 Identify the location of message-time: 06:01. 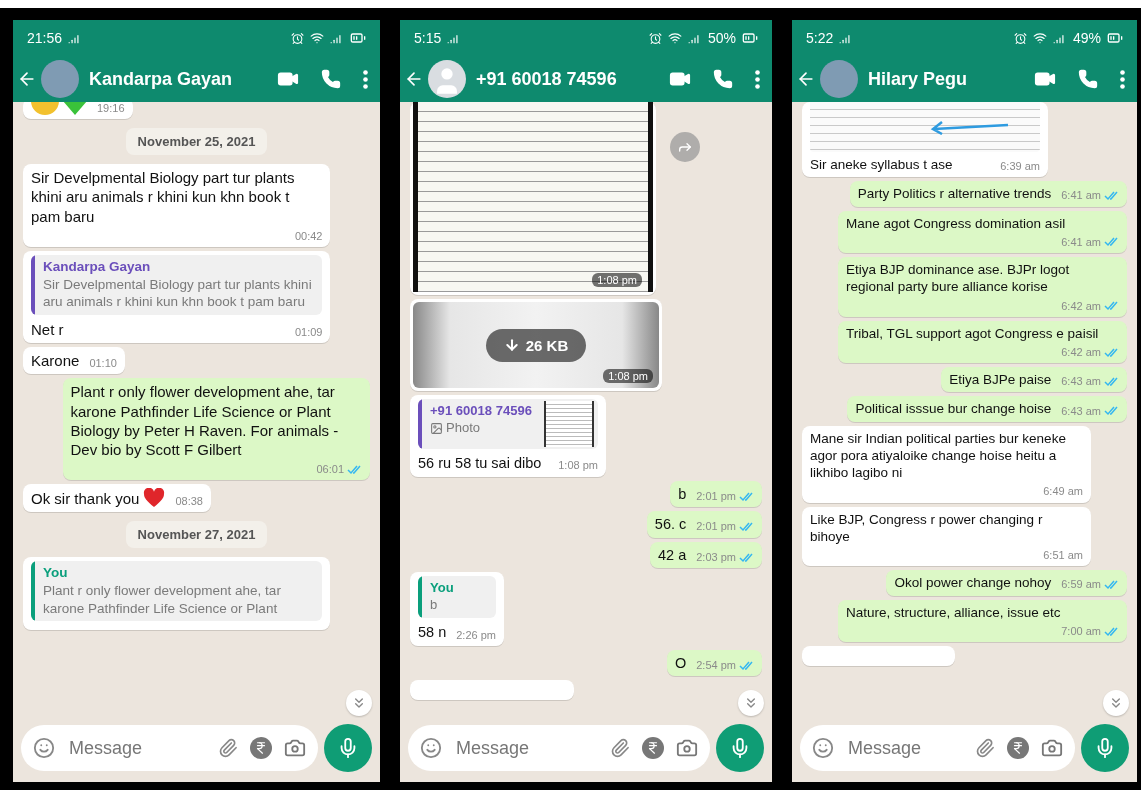
(330, 470).